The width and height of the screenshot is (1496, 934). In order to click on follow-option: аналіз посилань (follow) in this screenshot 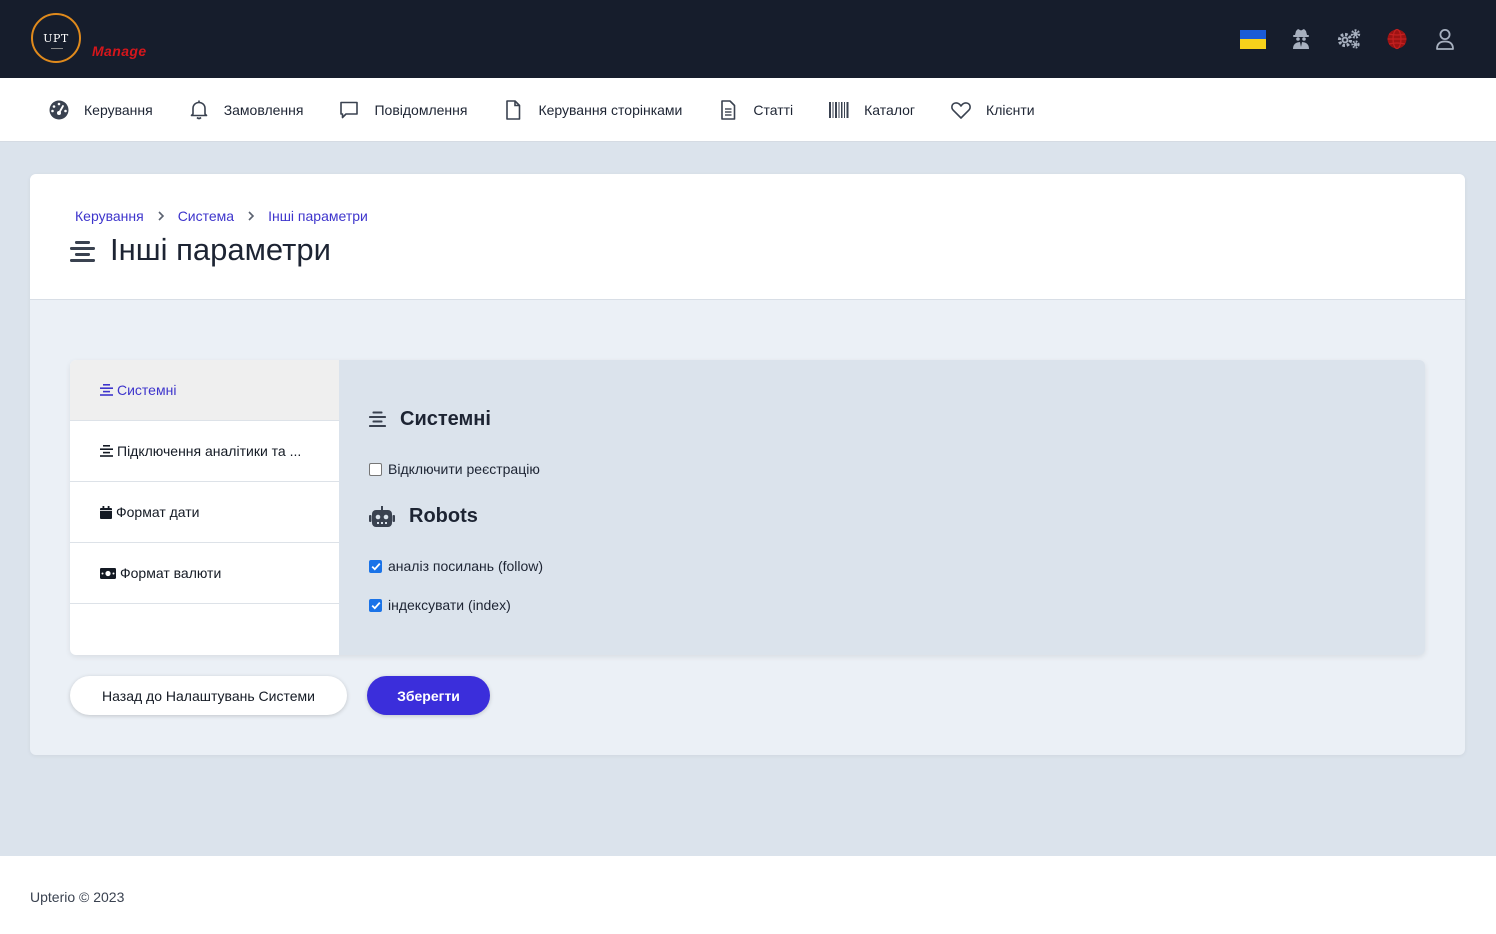, I will do `click(456, 566)`.